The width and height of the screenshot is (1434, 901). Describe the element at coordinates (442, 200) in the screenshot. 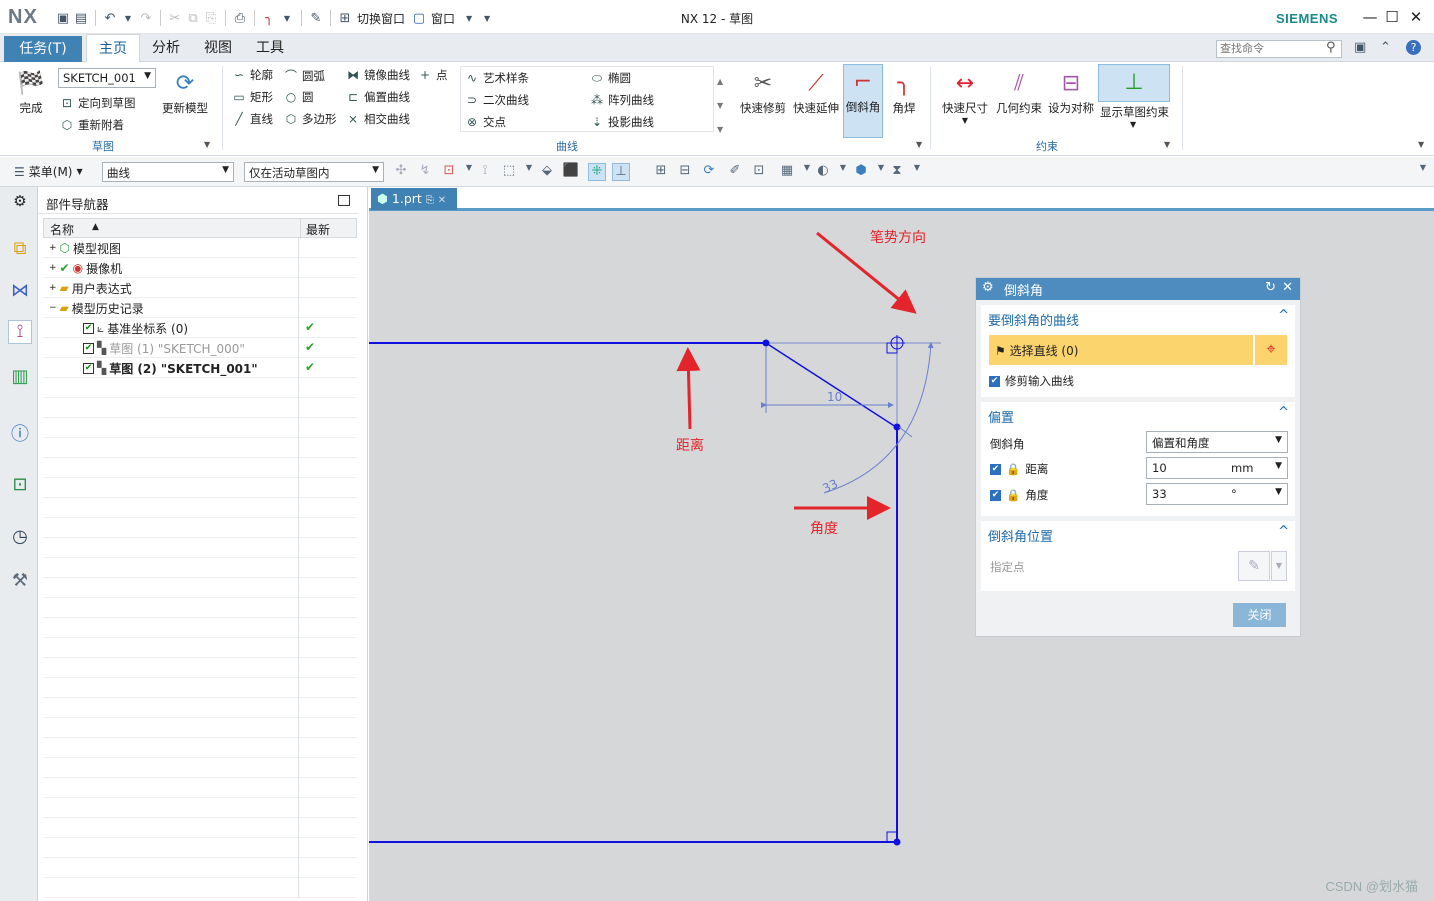

I see `close-tab-icon: ✕` at that location.